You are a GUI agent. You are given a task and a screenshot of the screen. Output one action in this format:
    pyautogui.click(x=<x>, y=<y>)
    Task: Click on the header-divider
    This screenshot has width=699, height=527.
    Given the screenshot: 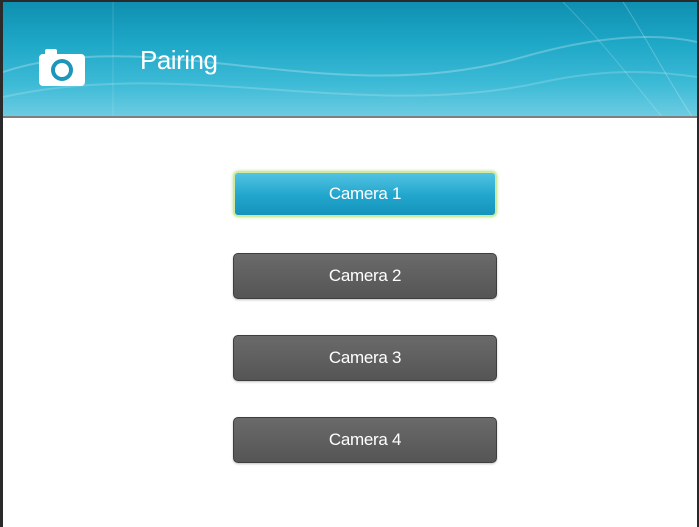 What is the action you would take?
    pyautogui.click(x=350, y=117)
    